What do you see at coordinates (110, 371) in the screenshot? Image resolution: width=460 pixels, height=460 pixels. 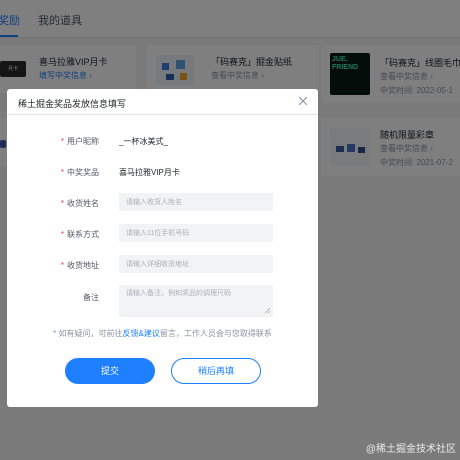 I see `submit-button: 提交` at bounding box center [110, 371].